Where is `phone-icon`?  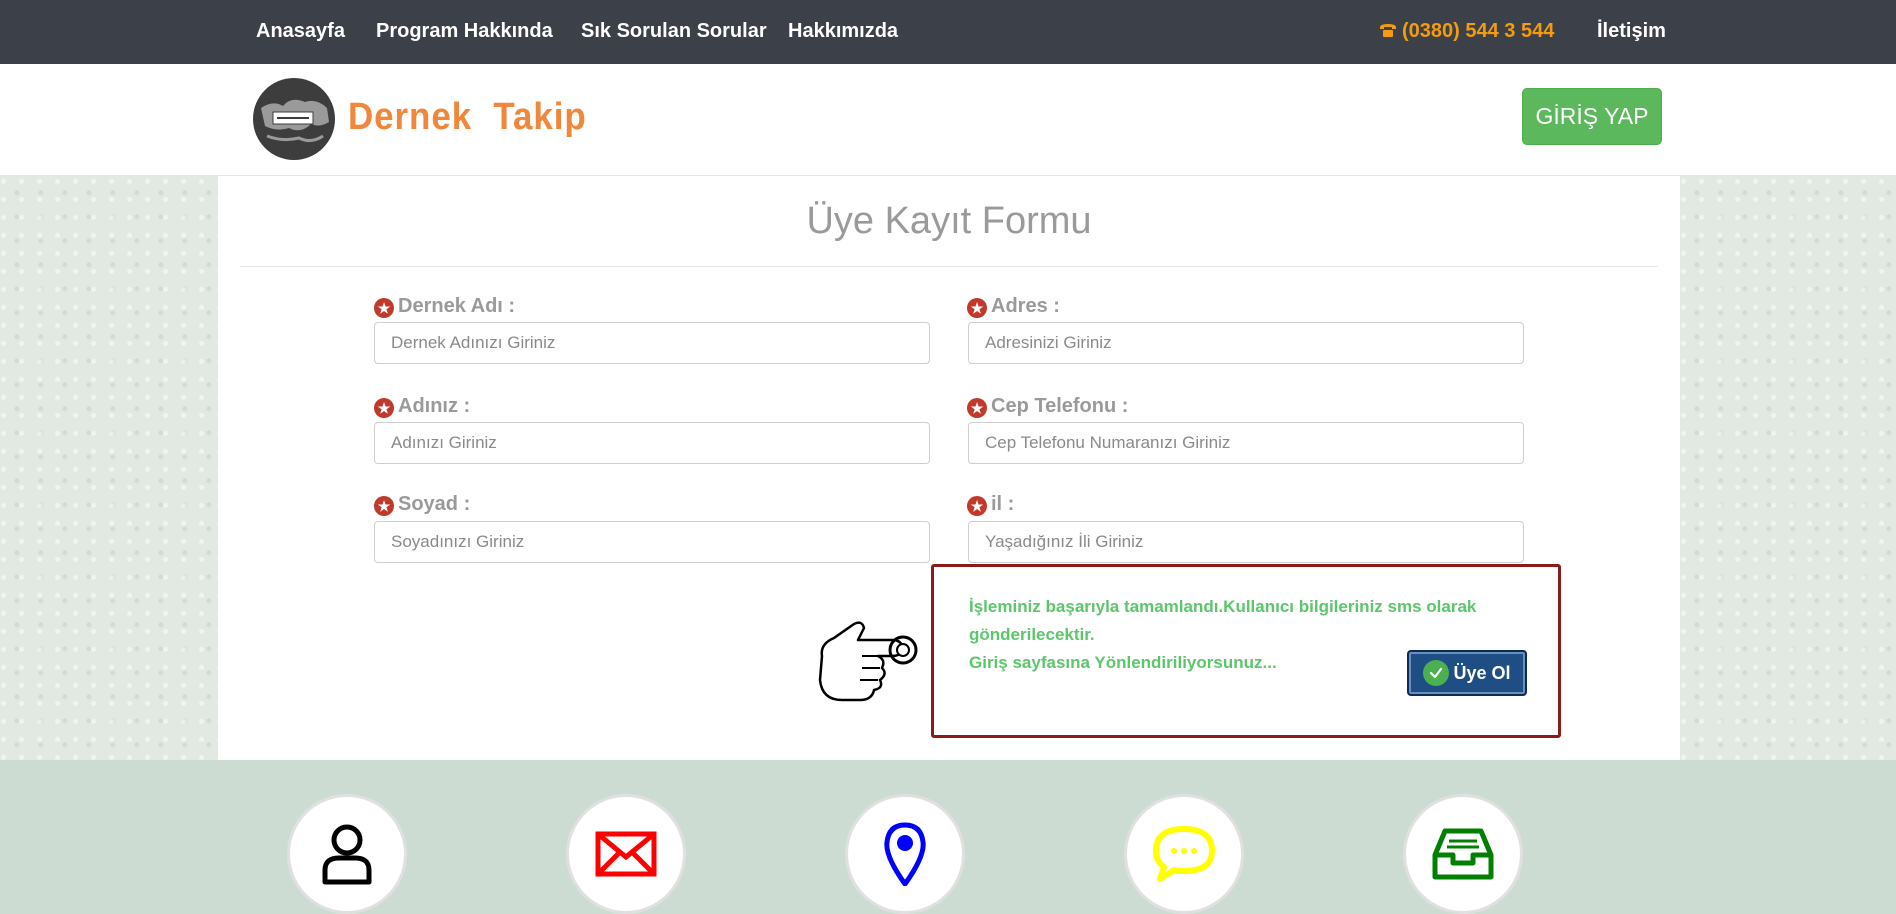 phone-icon is located at coordinates (1388, 30).